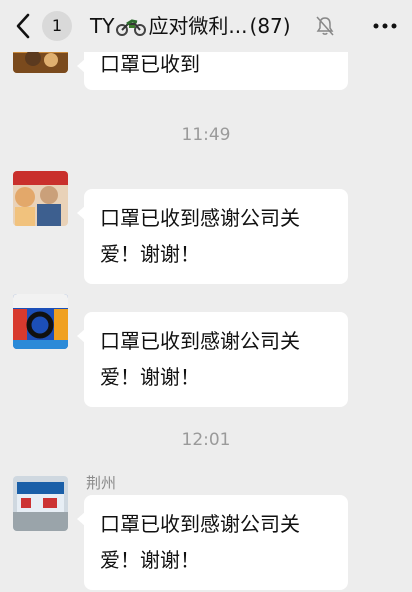 This screenshot has height=592, width=412. I want to click on unread-count-badge: 1, so click(57, 26).